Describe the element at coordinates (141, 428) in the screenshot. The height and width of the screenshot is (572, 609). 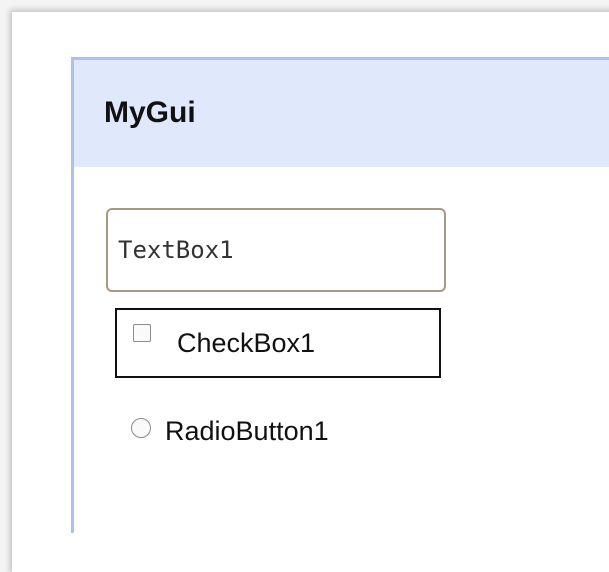
I see `radio-icon` at that location.